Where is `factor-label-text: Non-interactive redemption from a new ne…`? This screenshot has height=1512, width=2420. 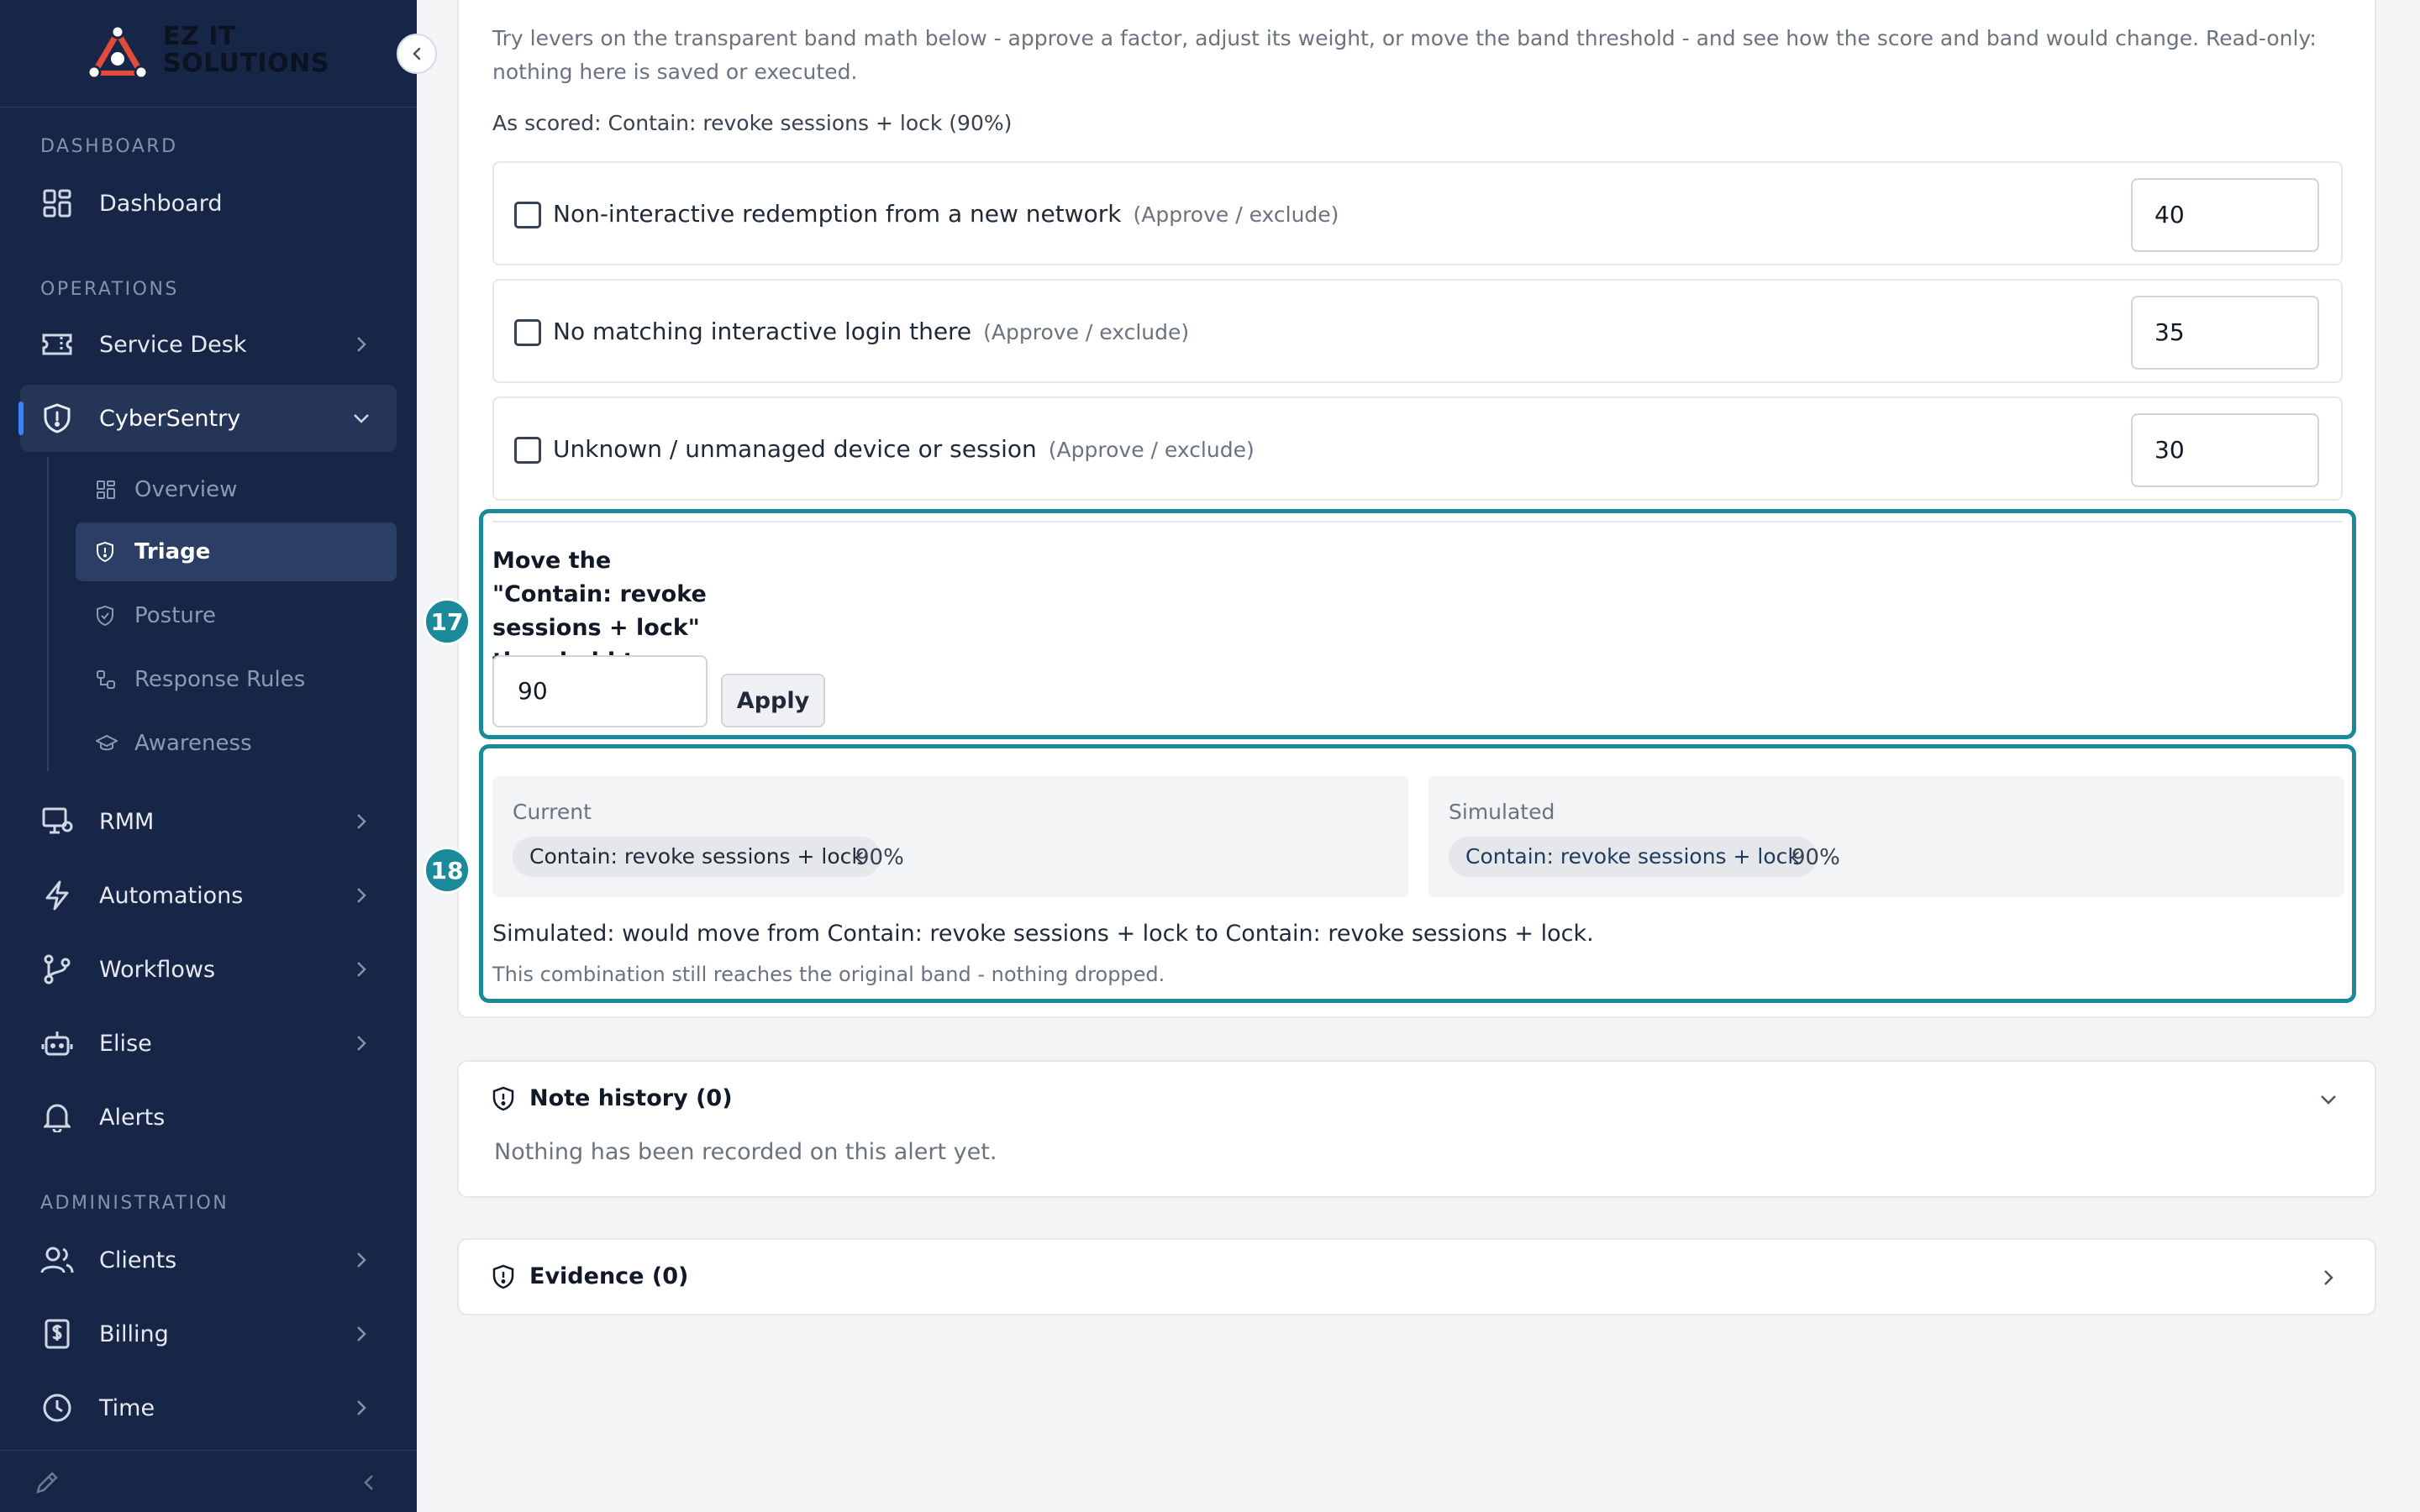 factor-label-text: Non-interactive redemption from a new ne… is located at coordinates (838, 214).